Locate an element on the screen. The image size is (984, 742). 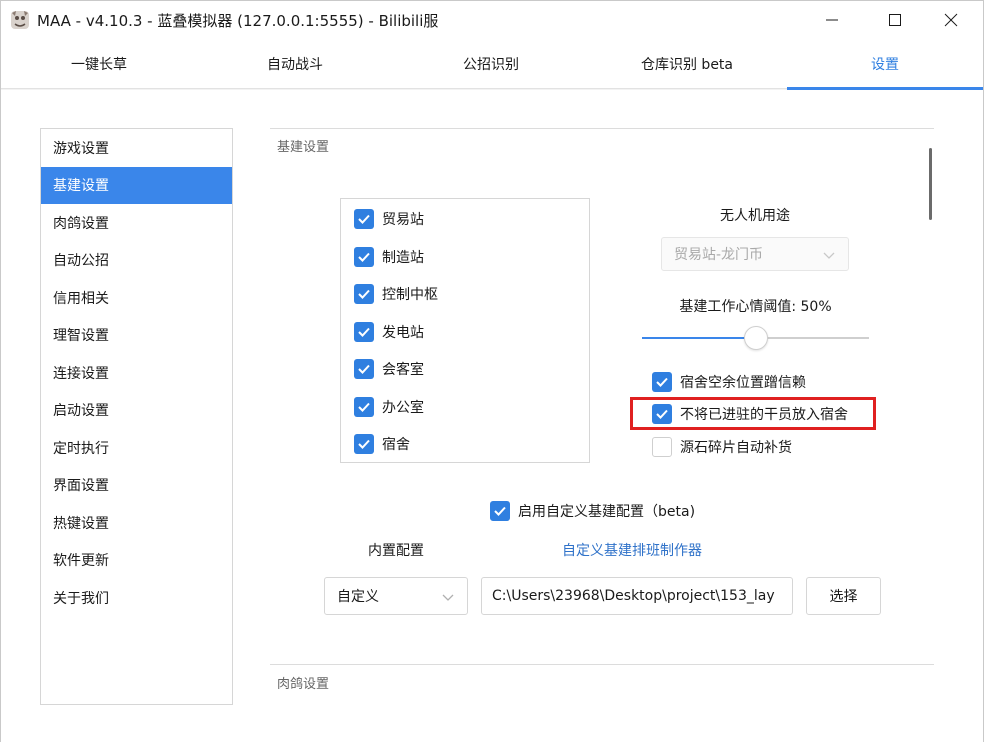
builtin-config-select: 自定义 is located at coordinates (396, 596).